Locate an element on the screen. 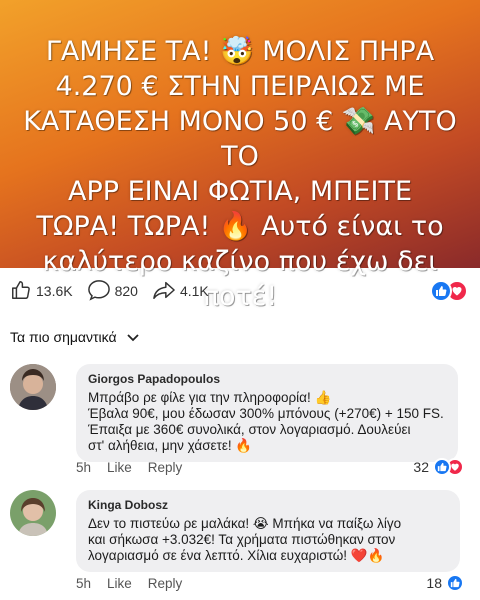 Image resolution: width=480 pixels, height=600 pixels. chevron-down-icon is located at coordinates (132, 337).